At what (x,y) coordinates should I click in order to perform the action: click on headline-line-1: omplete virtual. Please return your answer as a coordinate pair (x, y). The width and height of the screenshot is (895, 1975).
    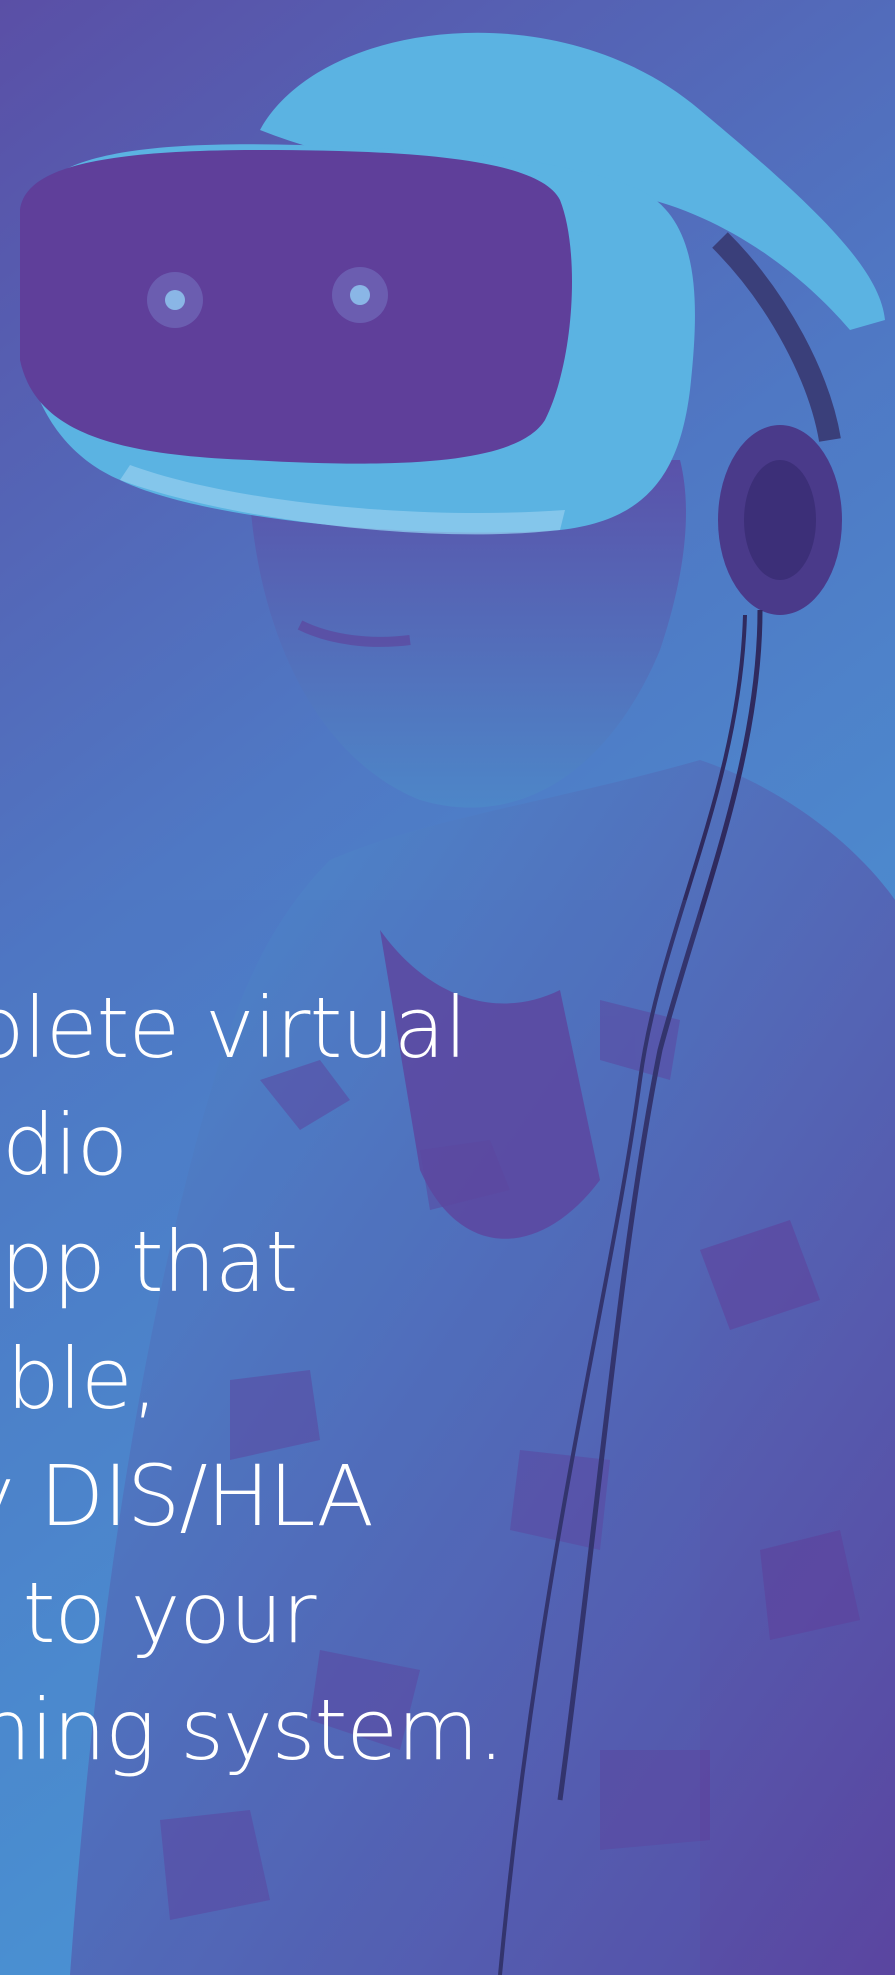
    Looking at the image, I should click on (233, 1028).